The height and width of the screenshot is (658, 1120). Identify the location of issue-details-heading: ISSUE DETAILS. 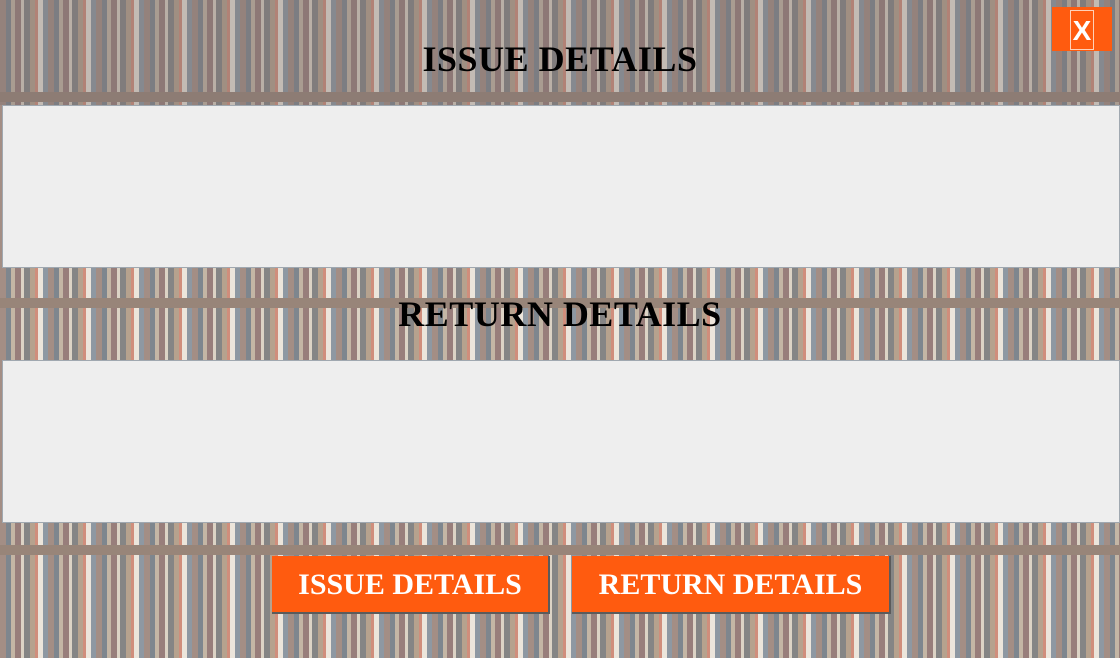
(560, 59).